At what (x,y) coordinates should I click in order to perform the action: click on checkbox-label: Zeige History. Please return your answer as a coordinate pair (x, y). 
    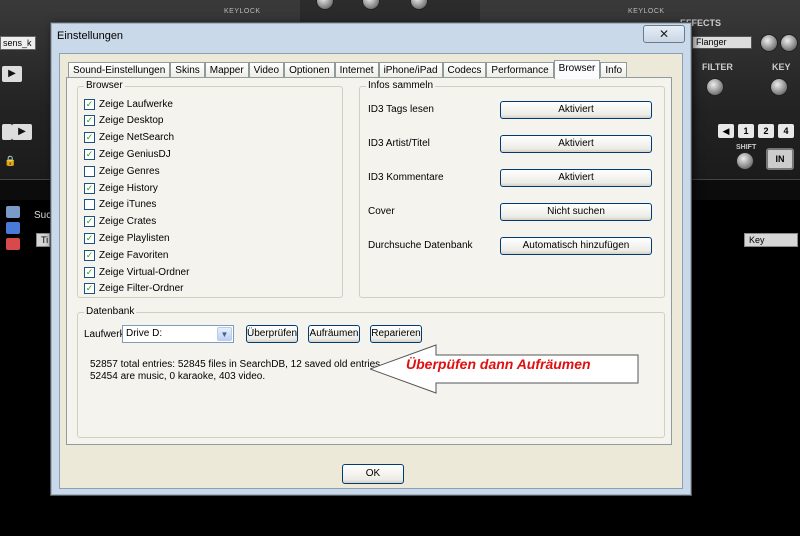
    Looking at the image, I should click on (128, 188).